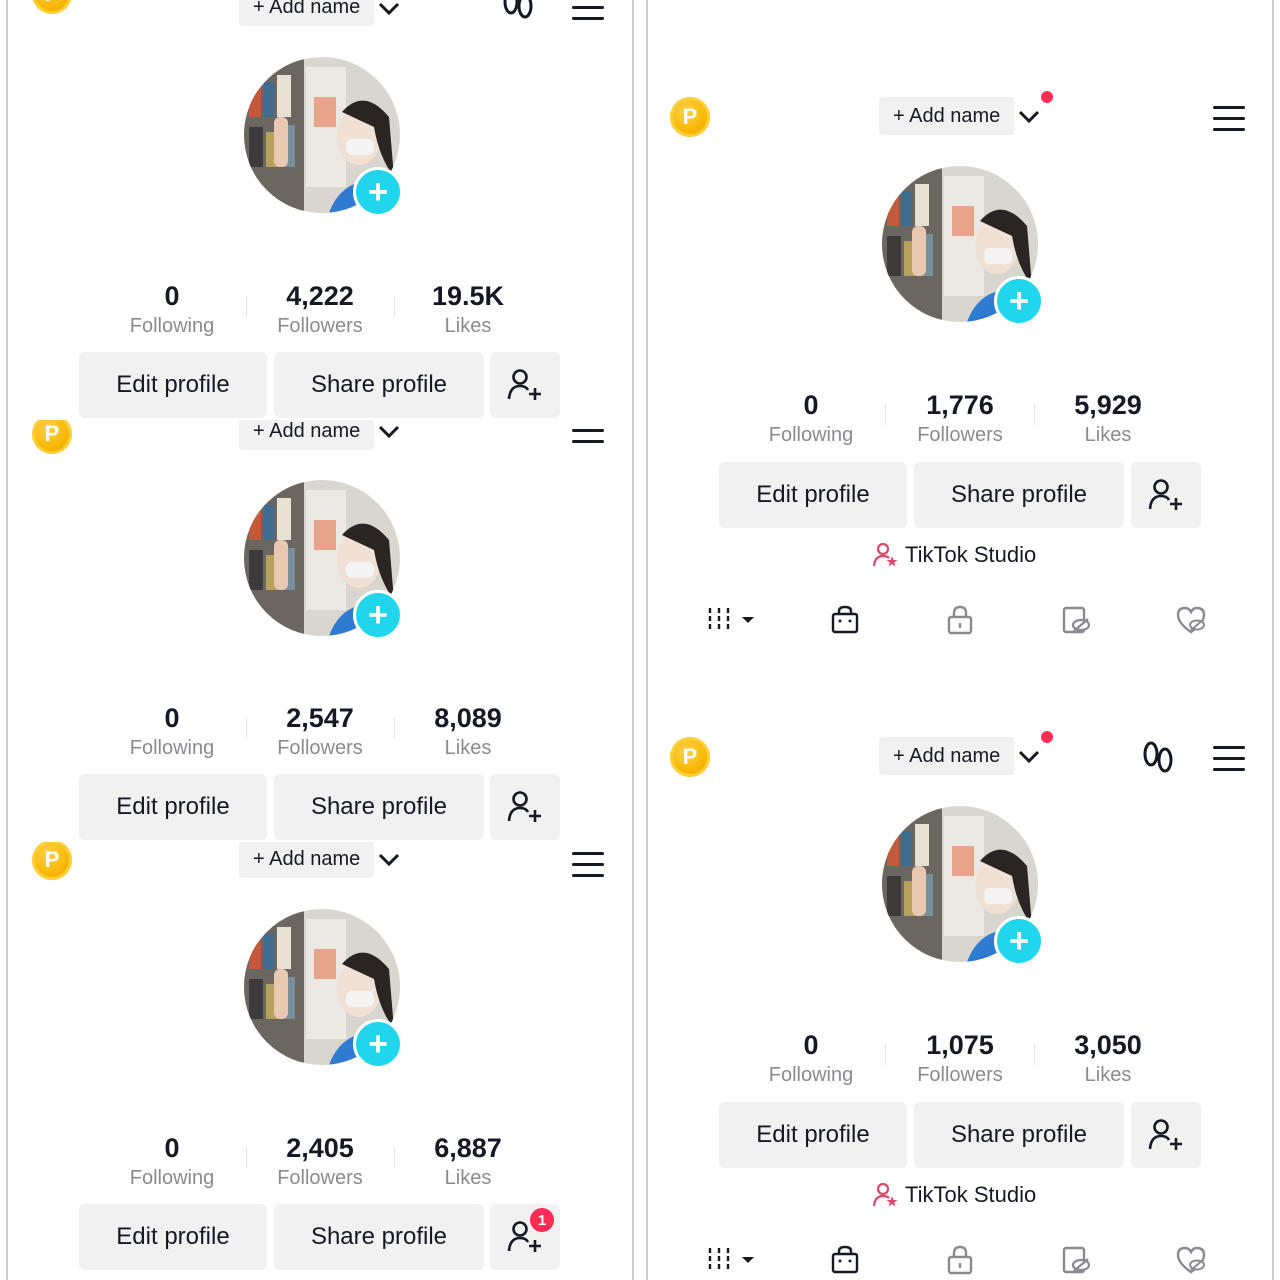  I want to click on likes-stat: 6,887 Likes, so click(468, 1162).